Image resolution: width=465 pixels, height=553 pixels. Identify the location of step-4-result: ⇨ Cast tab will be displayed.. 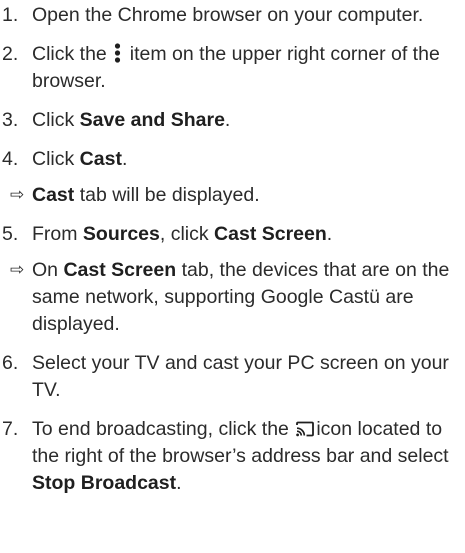
(232, 195).